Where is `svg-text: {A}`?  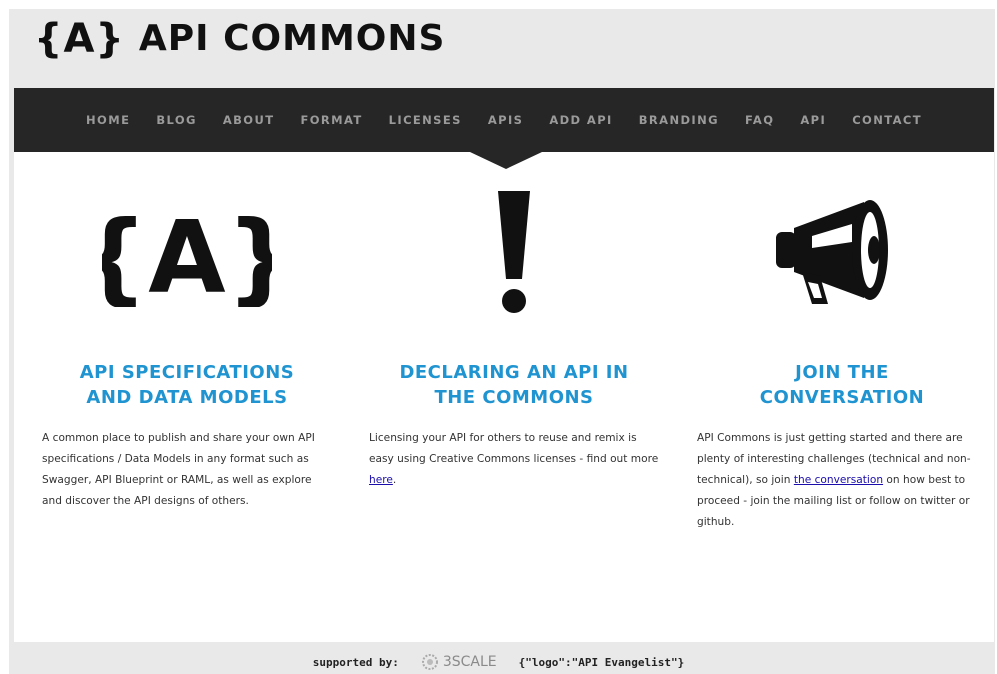
svg-text: {A} is located at coordinates (187, 253).